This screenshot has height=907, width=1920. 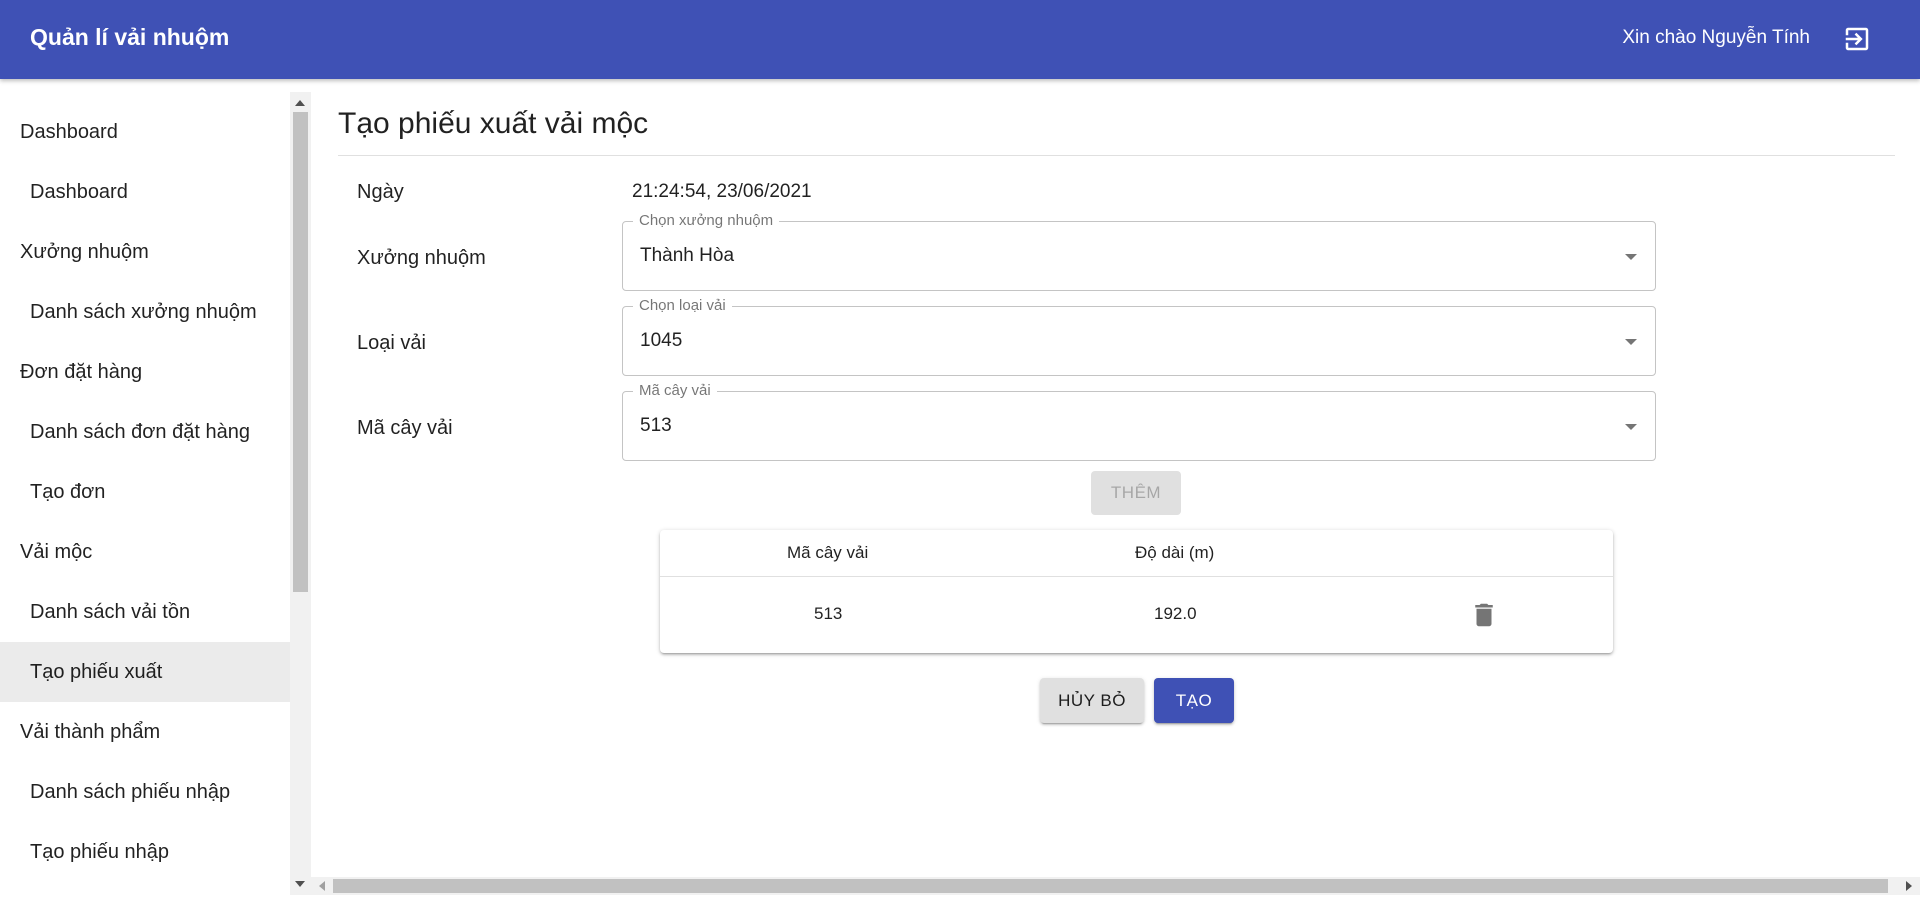 What do you see at coordinates (90, 732) in the screenshot?
I see `nav-group-finished-fabric: Vải thành phẩm` at bounding box center [90, 732].